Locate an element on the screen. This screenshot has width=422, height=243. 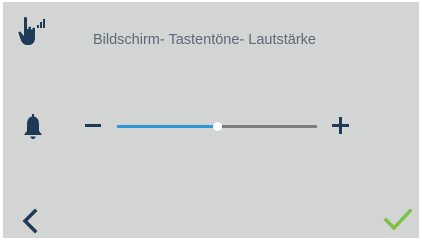
slider-thumb is located at coordinates (217, 126).